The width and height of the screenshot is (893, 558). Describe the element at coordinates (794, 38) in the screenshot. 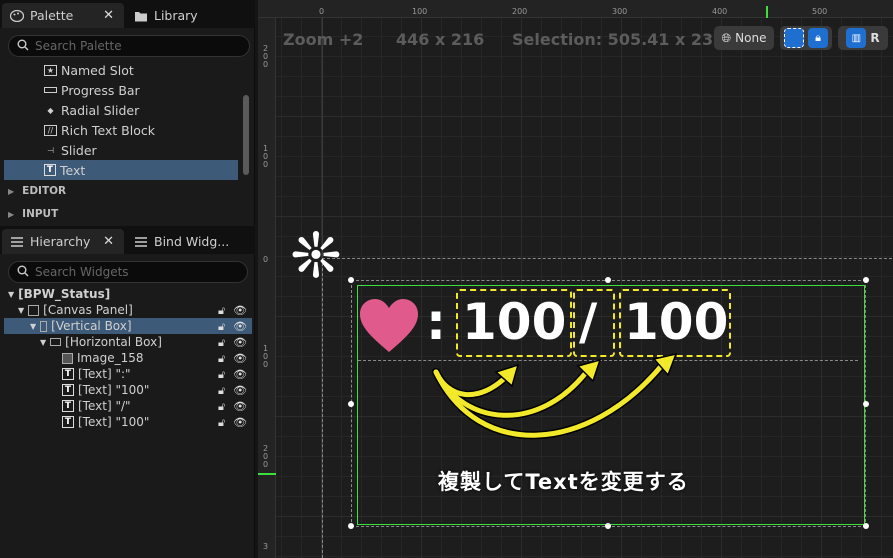

I see `respect-lock-icon` at that location.